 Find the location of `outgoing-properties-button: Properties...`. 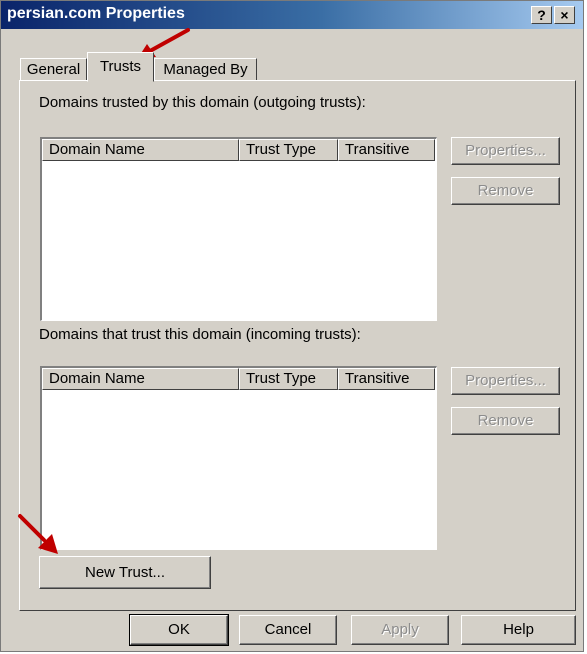

outgoing-properties-button: Properties... is located at coordinates (505, 151).